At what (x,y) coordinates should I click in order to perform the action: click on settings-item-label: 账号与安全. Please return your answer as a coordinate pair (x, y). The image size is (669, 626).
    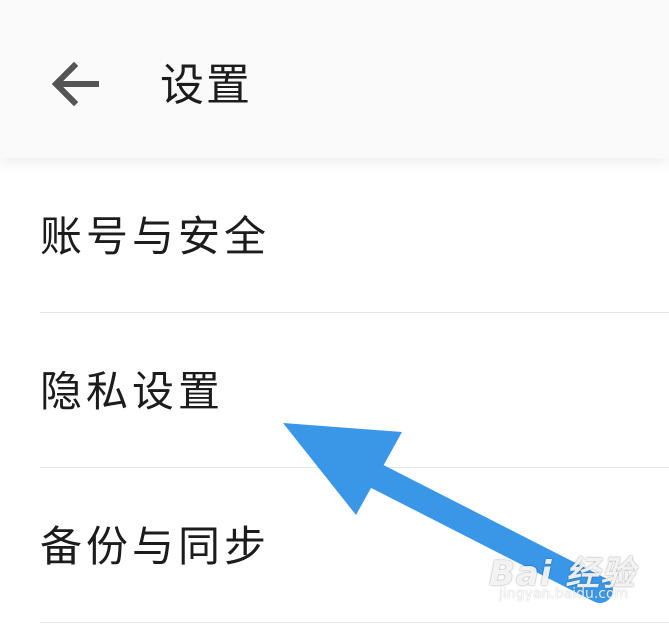
    Looking at the image, I should click on (155, 236).